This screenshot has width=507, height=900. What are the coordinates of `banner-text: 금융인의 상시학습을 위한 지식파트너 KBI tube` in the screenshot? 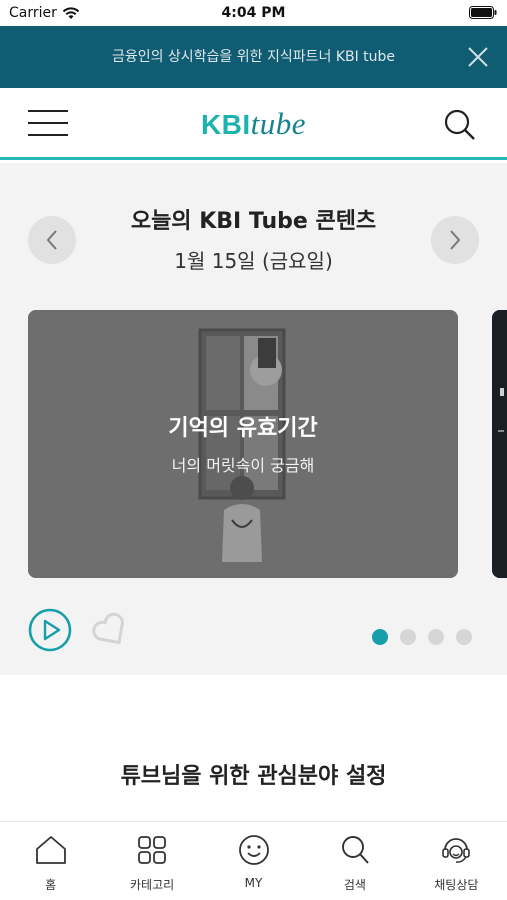 It's located at (253, 57).